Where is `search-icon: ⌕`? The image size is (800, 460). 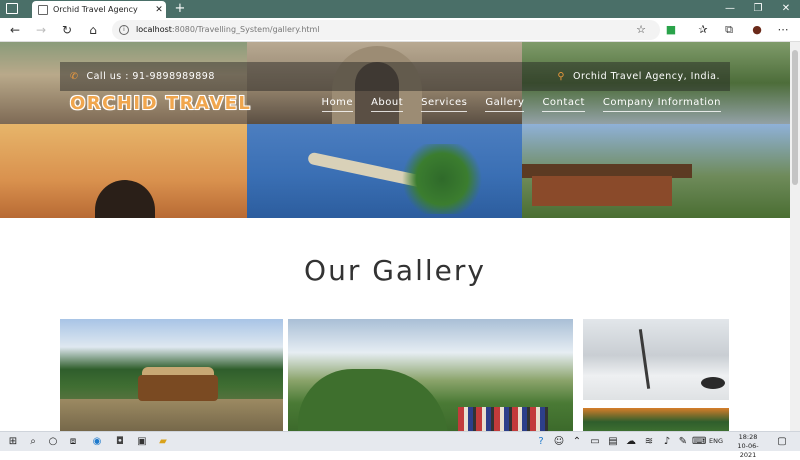
search-icon: ⌕ is located at coordinates (33, 442).